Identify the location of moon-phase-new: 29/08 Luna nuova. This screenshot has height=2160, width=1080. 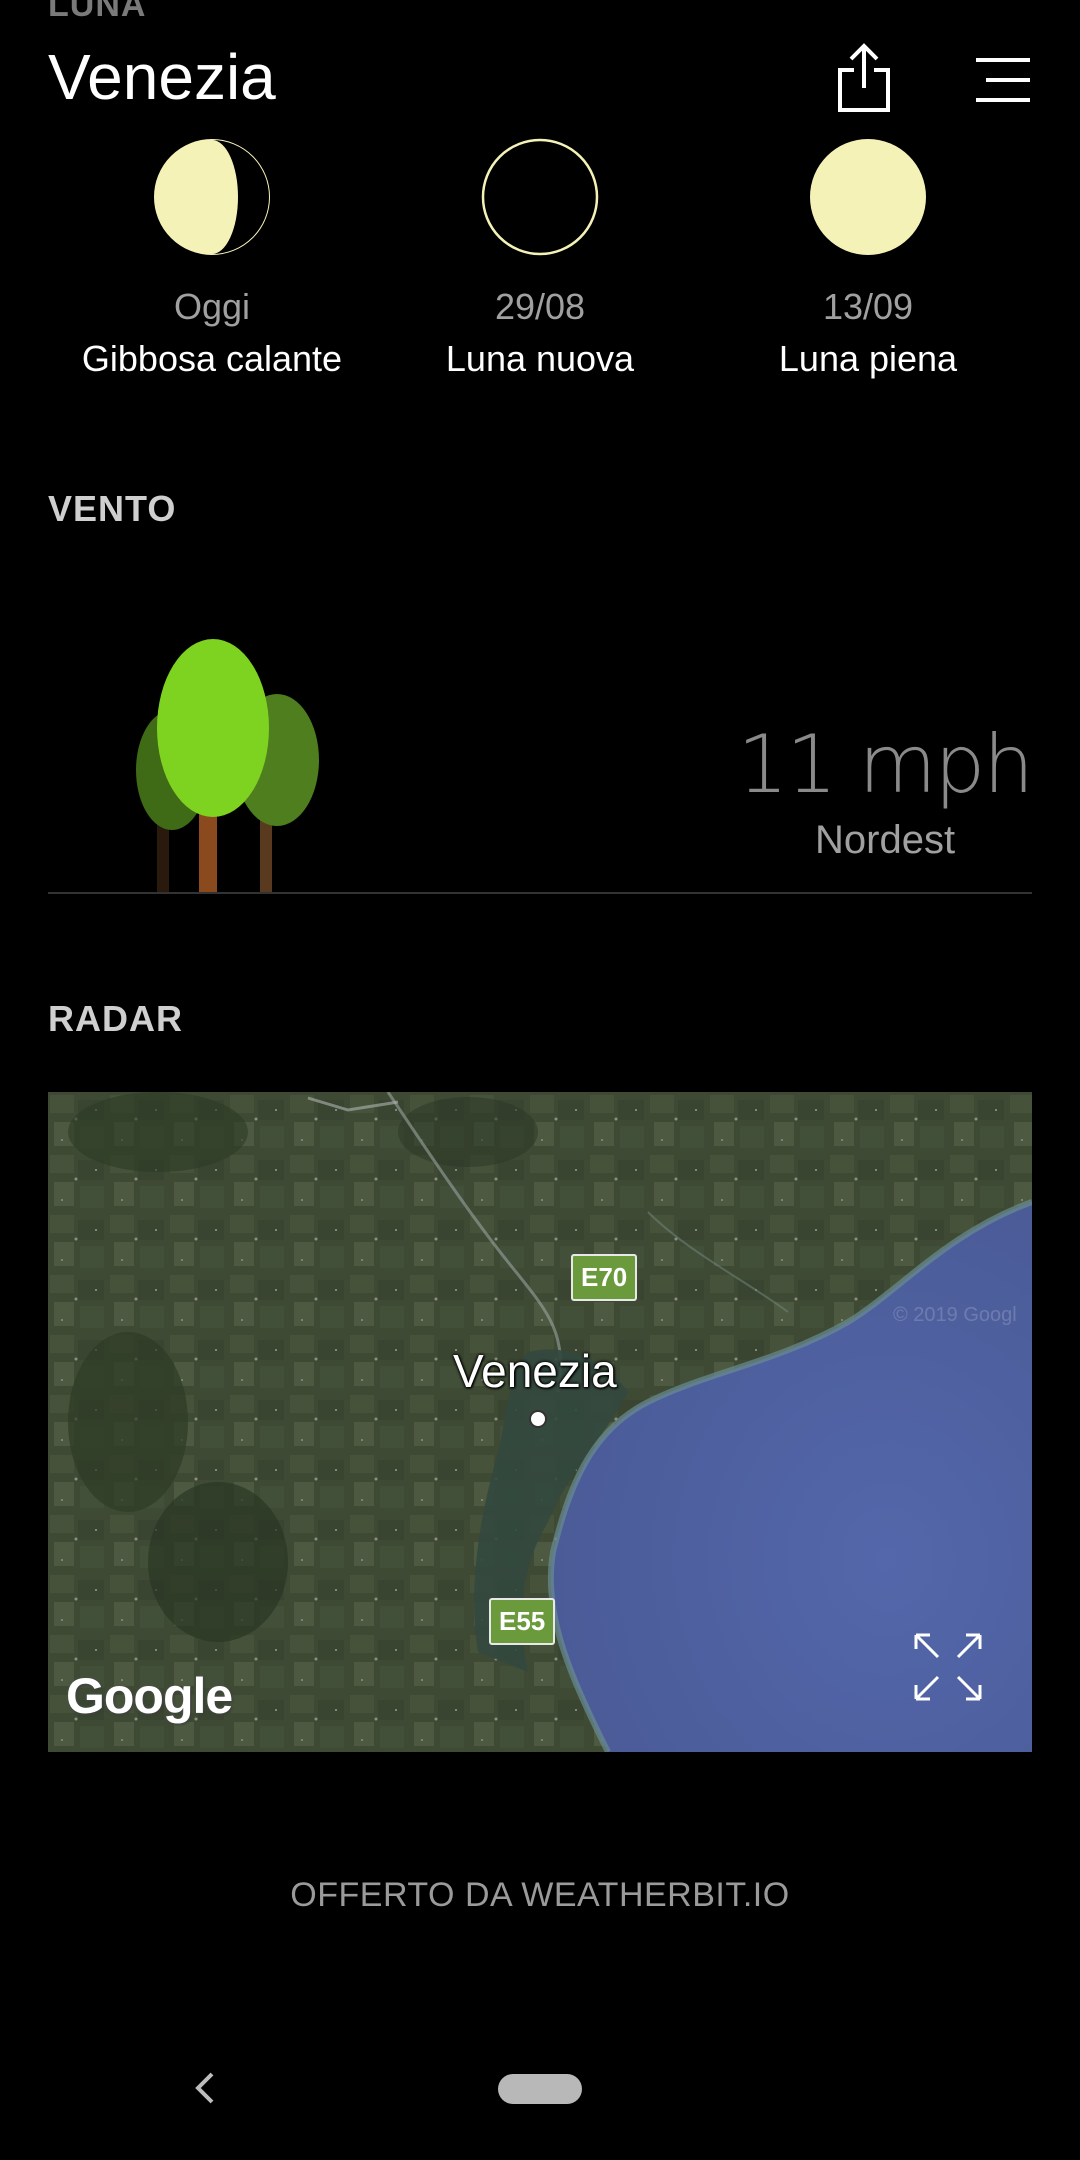
(540, 200).